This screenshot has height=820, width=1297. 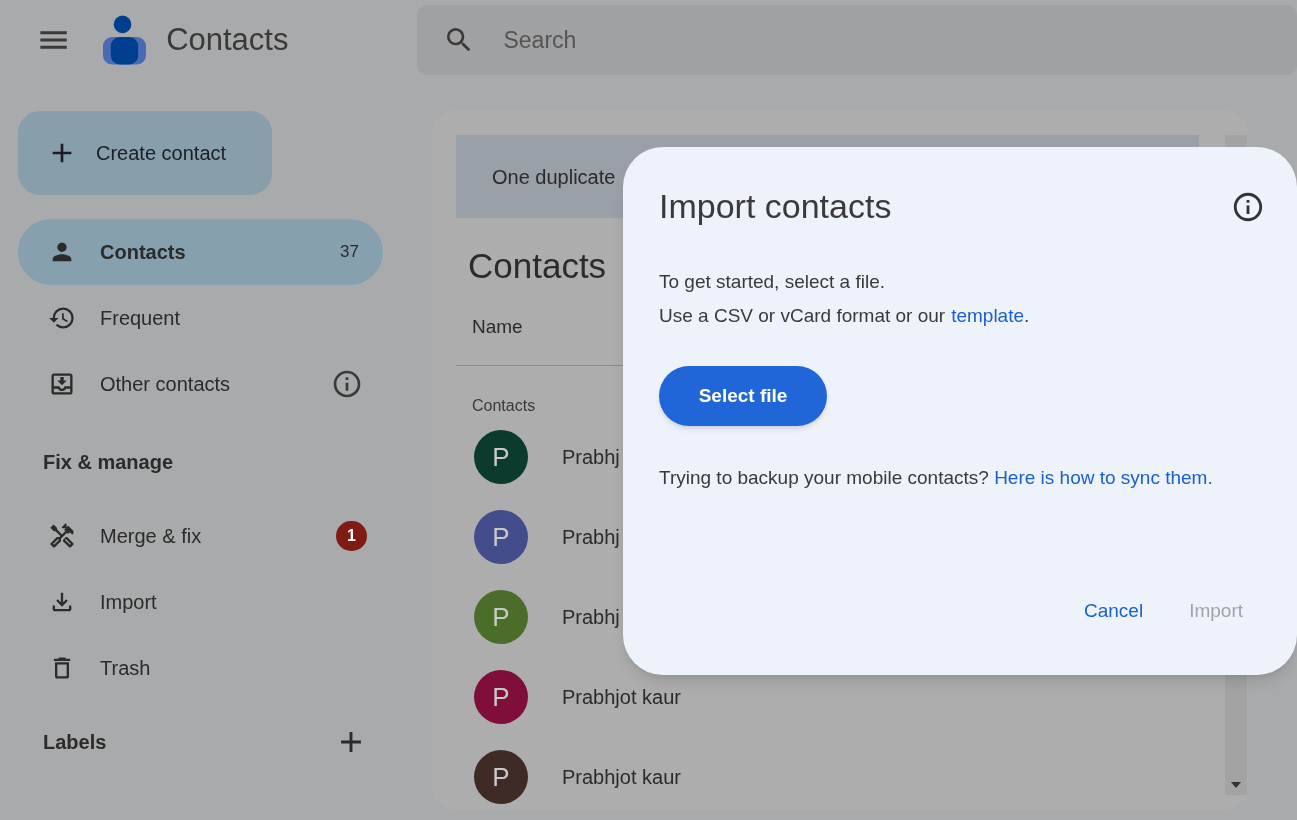 What do you see at coordinates (349, 252) in the screenshot?
I see `nav-count: 37` at bounding box center [349, 252].